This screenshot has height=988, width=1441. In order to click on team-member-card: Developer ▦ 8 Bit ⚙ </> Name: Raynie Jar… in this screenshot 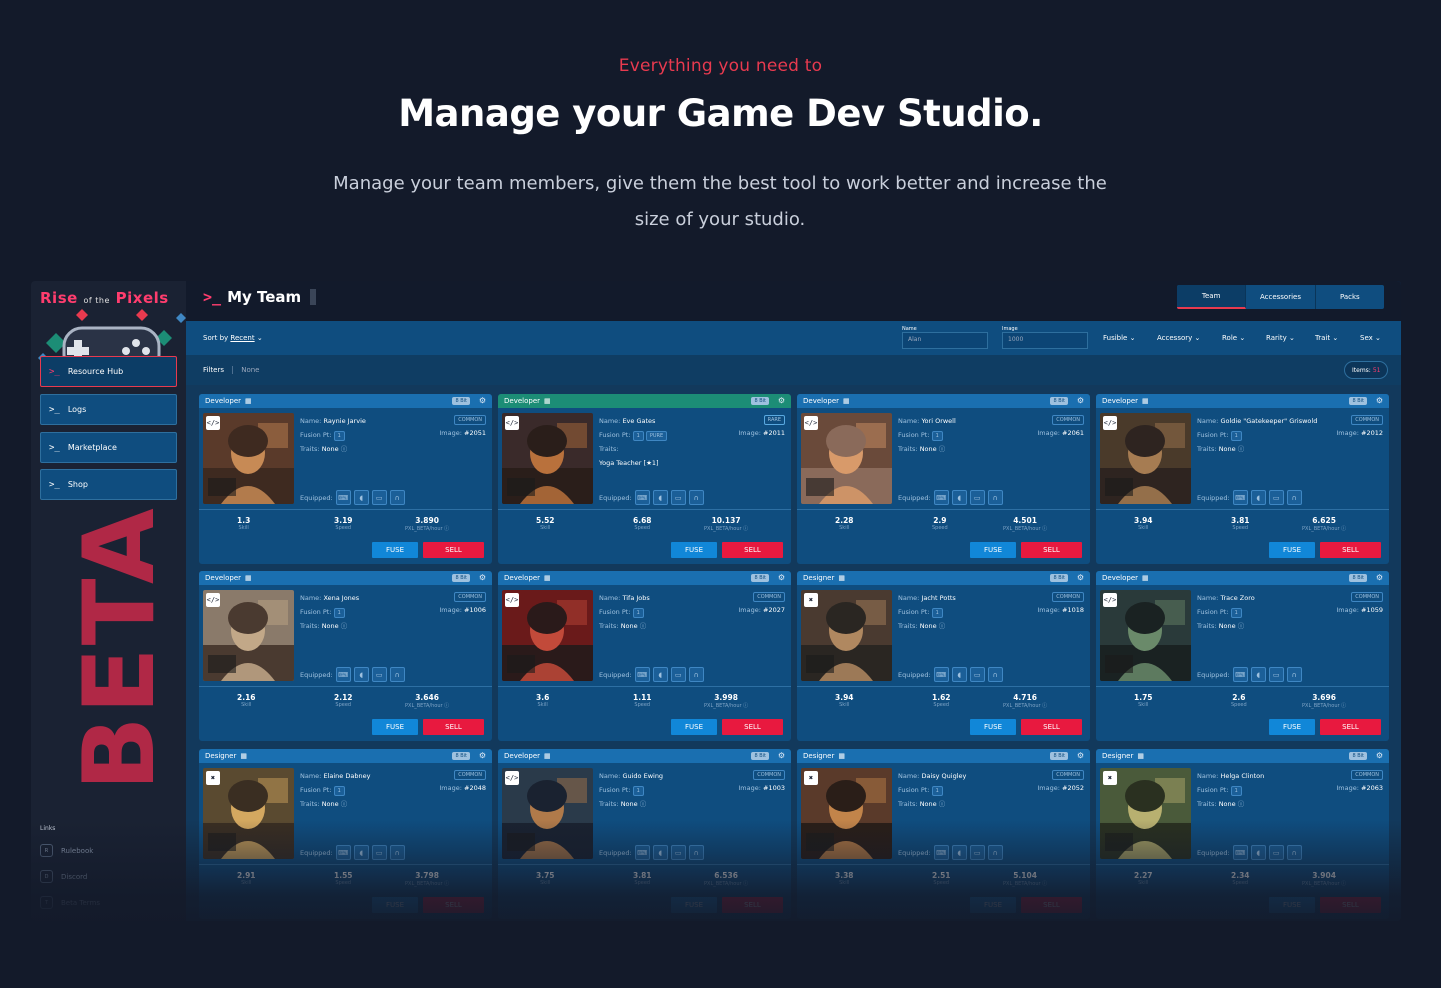, I will do `click(345, 479)`.